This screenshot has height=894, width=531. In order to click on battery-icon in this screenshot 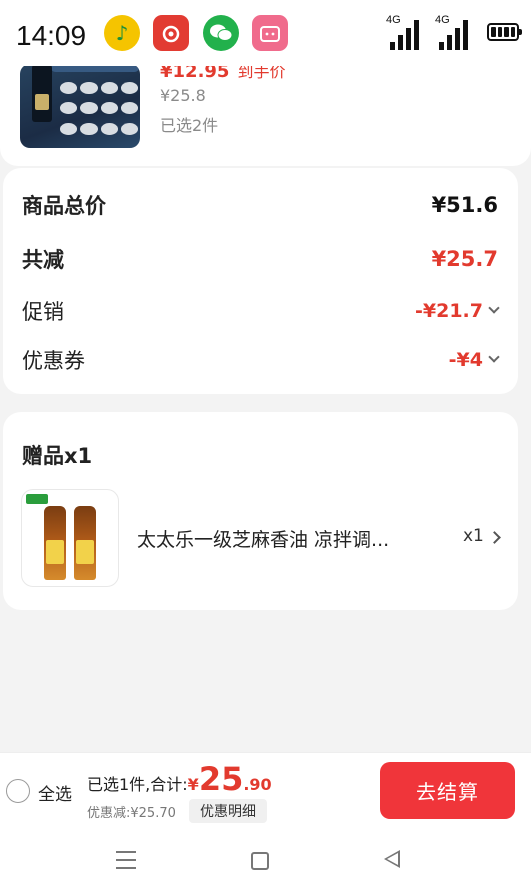, I will do `click(504, 32)`.